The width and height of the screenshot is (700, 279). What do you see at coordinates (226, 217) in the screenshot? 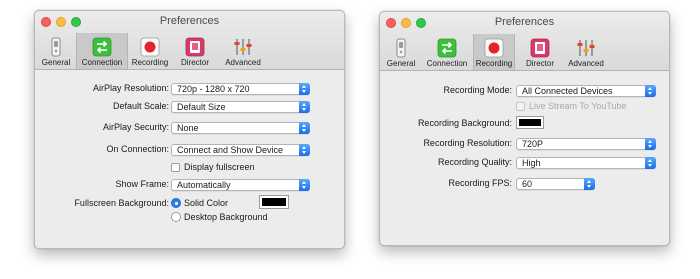
I see `desktop-background-label: Desktop Background` at bounding box center [226, 217].